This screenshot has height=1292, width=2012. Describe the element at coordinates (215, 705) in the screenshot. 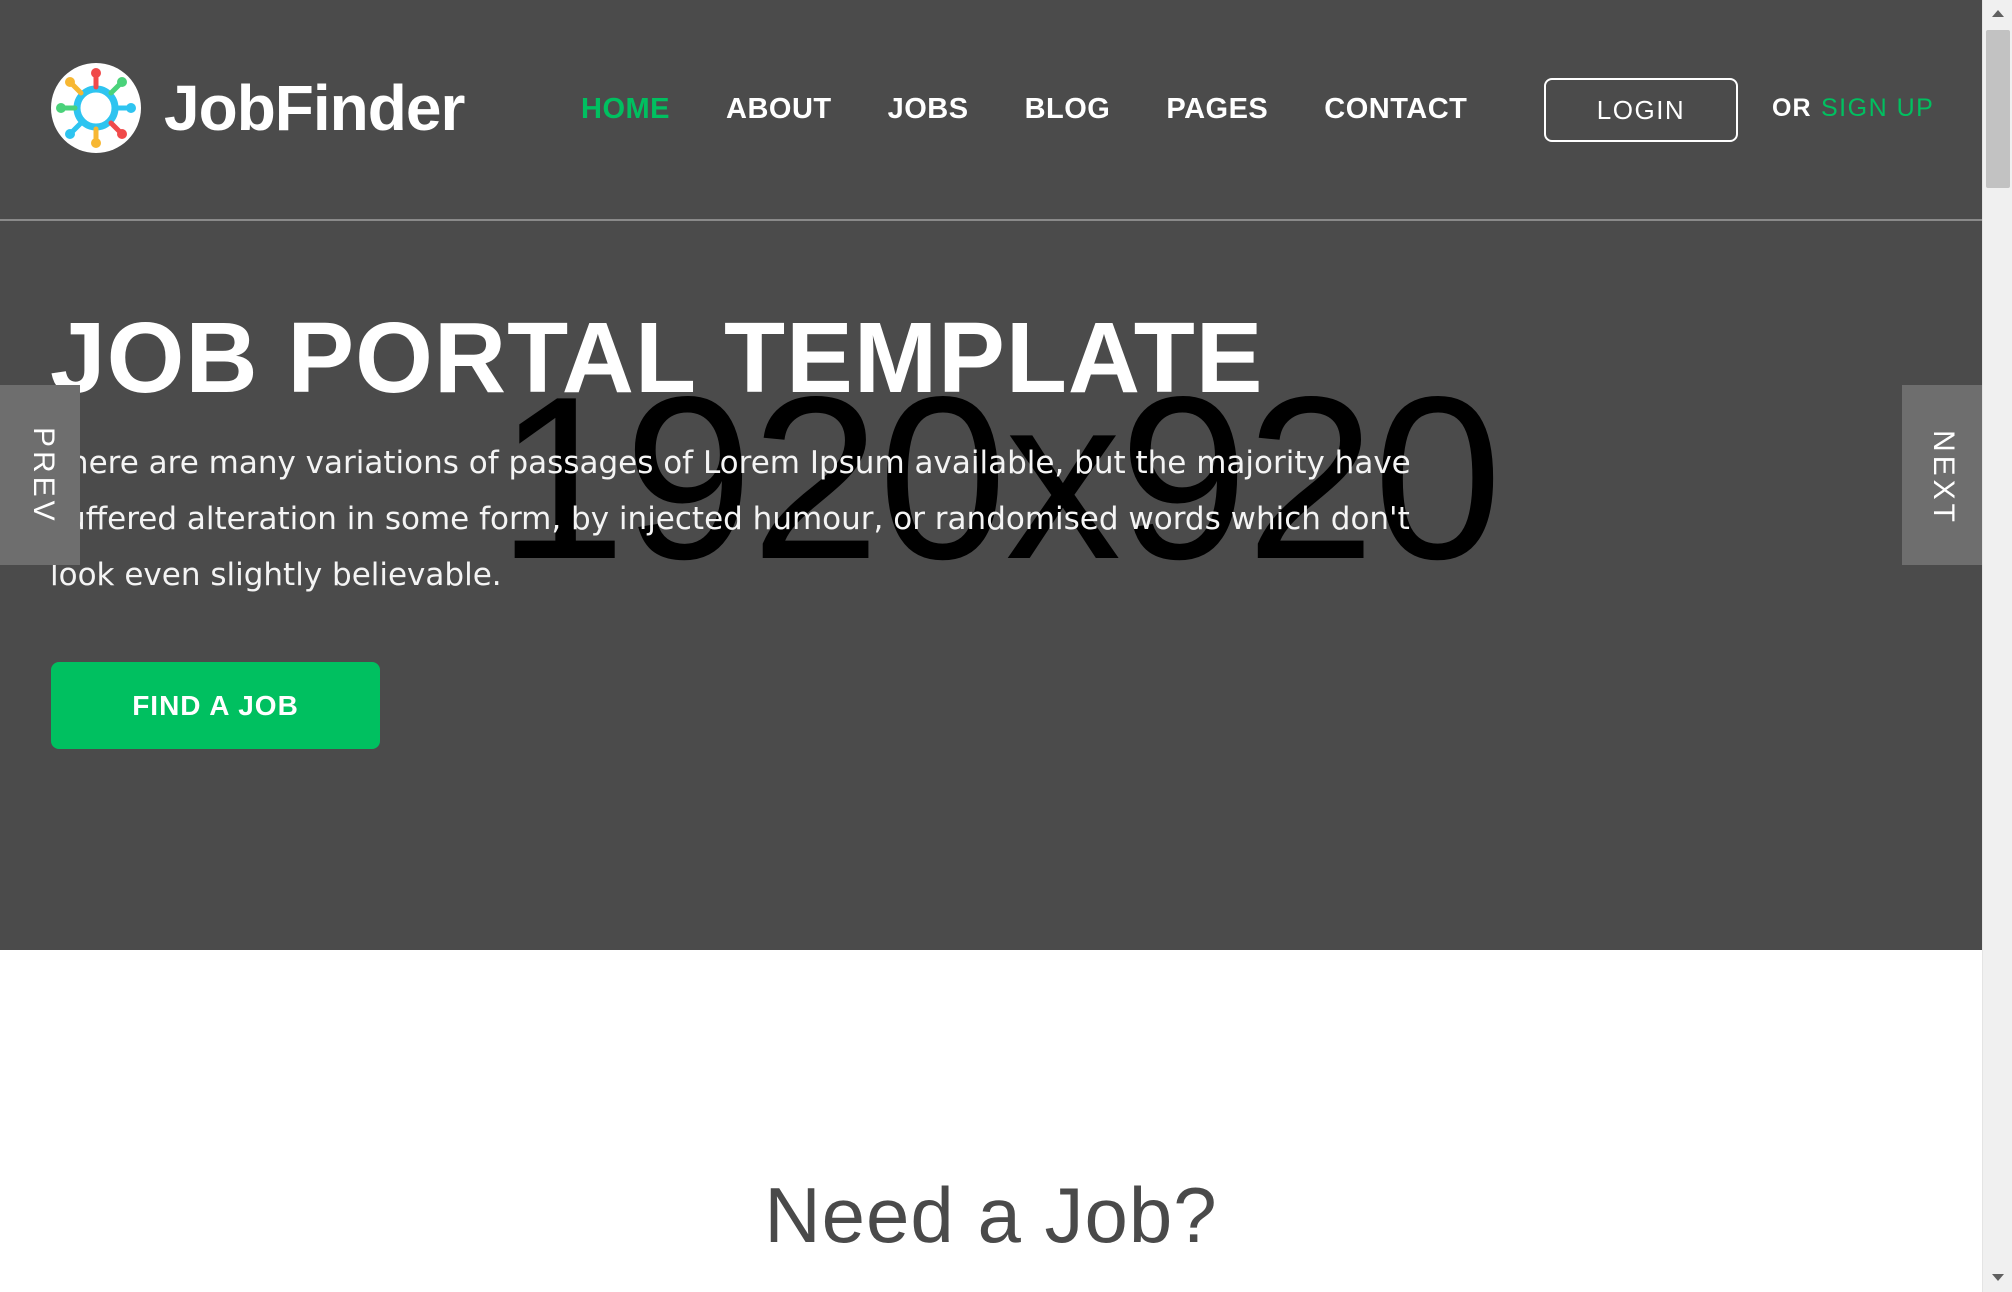

I see `find-a-job-button: FIND A JOB` at that location.